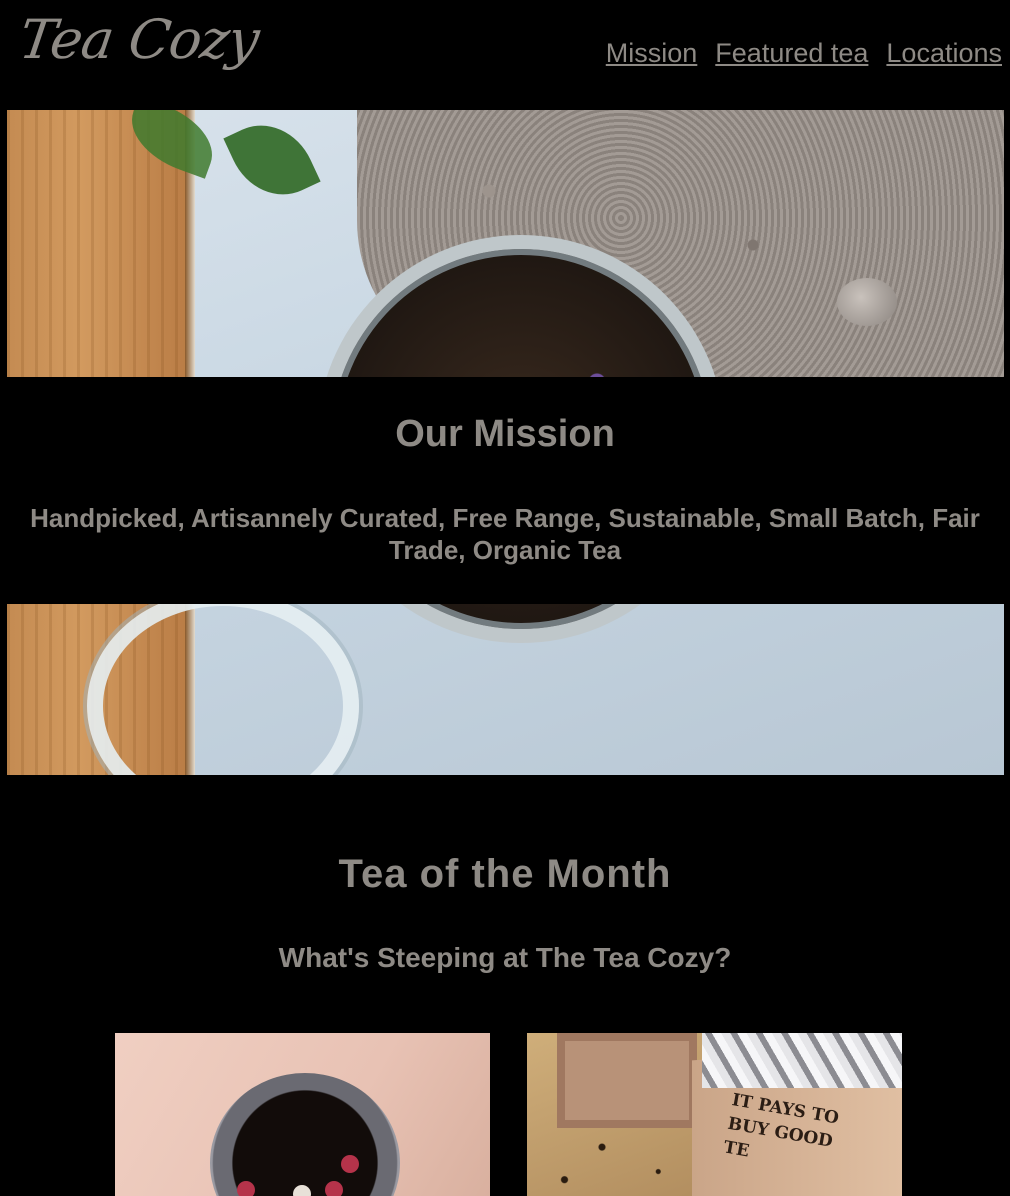 The image size is (1010, 1196). I want to click on main-nav: Mission Featured tea Locations, so click(804, 53).